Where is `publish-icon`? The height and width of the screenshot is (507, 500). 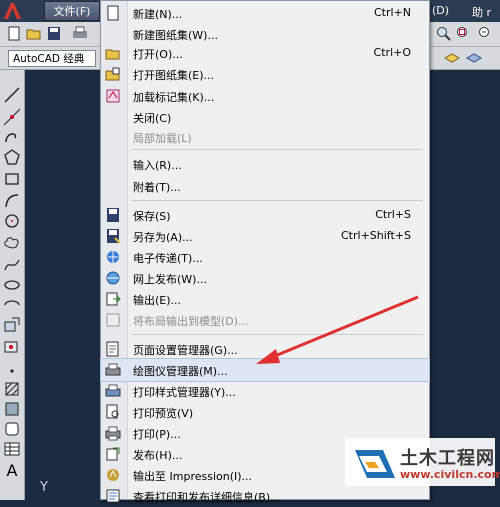
publish-icon is located at coordinates (113, 454).